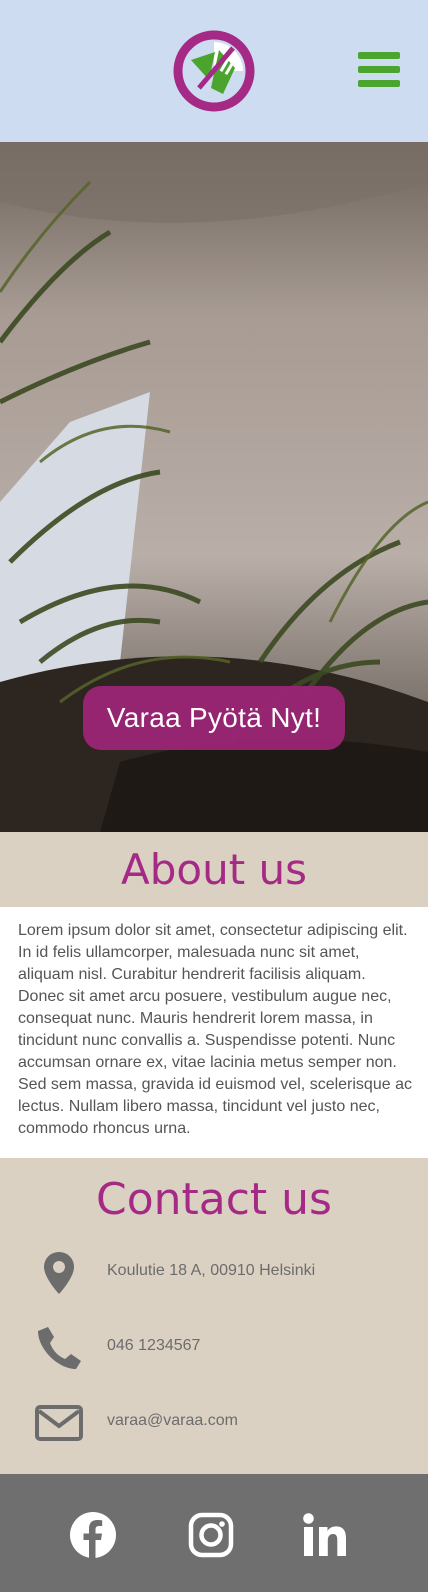 The width and height of the screenshot is (428, 1592). I want to click on contact-address: Koulutie 18 A, 00910 Helsinki, so click(214, 1275).